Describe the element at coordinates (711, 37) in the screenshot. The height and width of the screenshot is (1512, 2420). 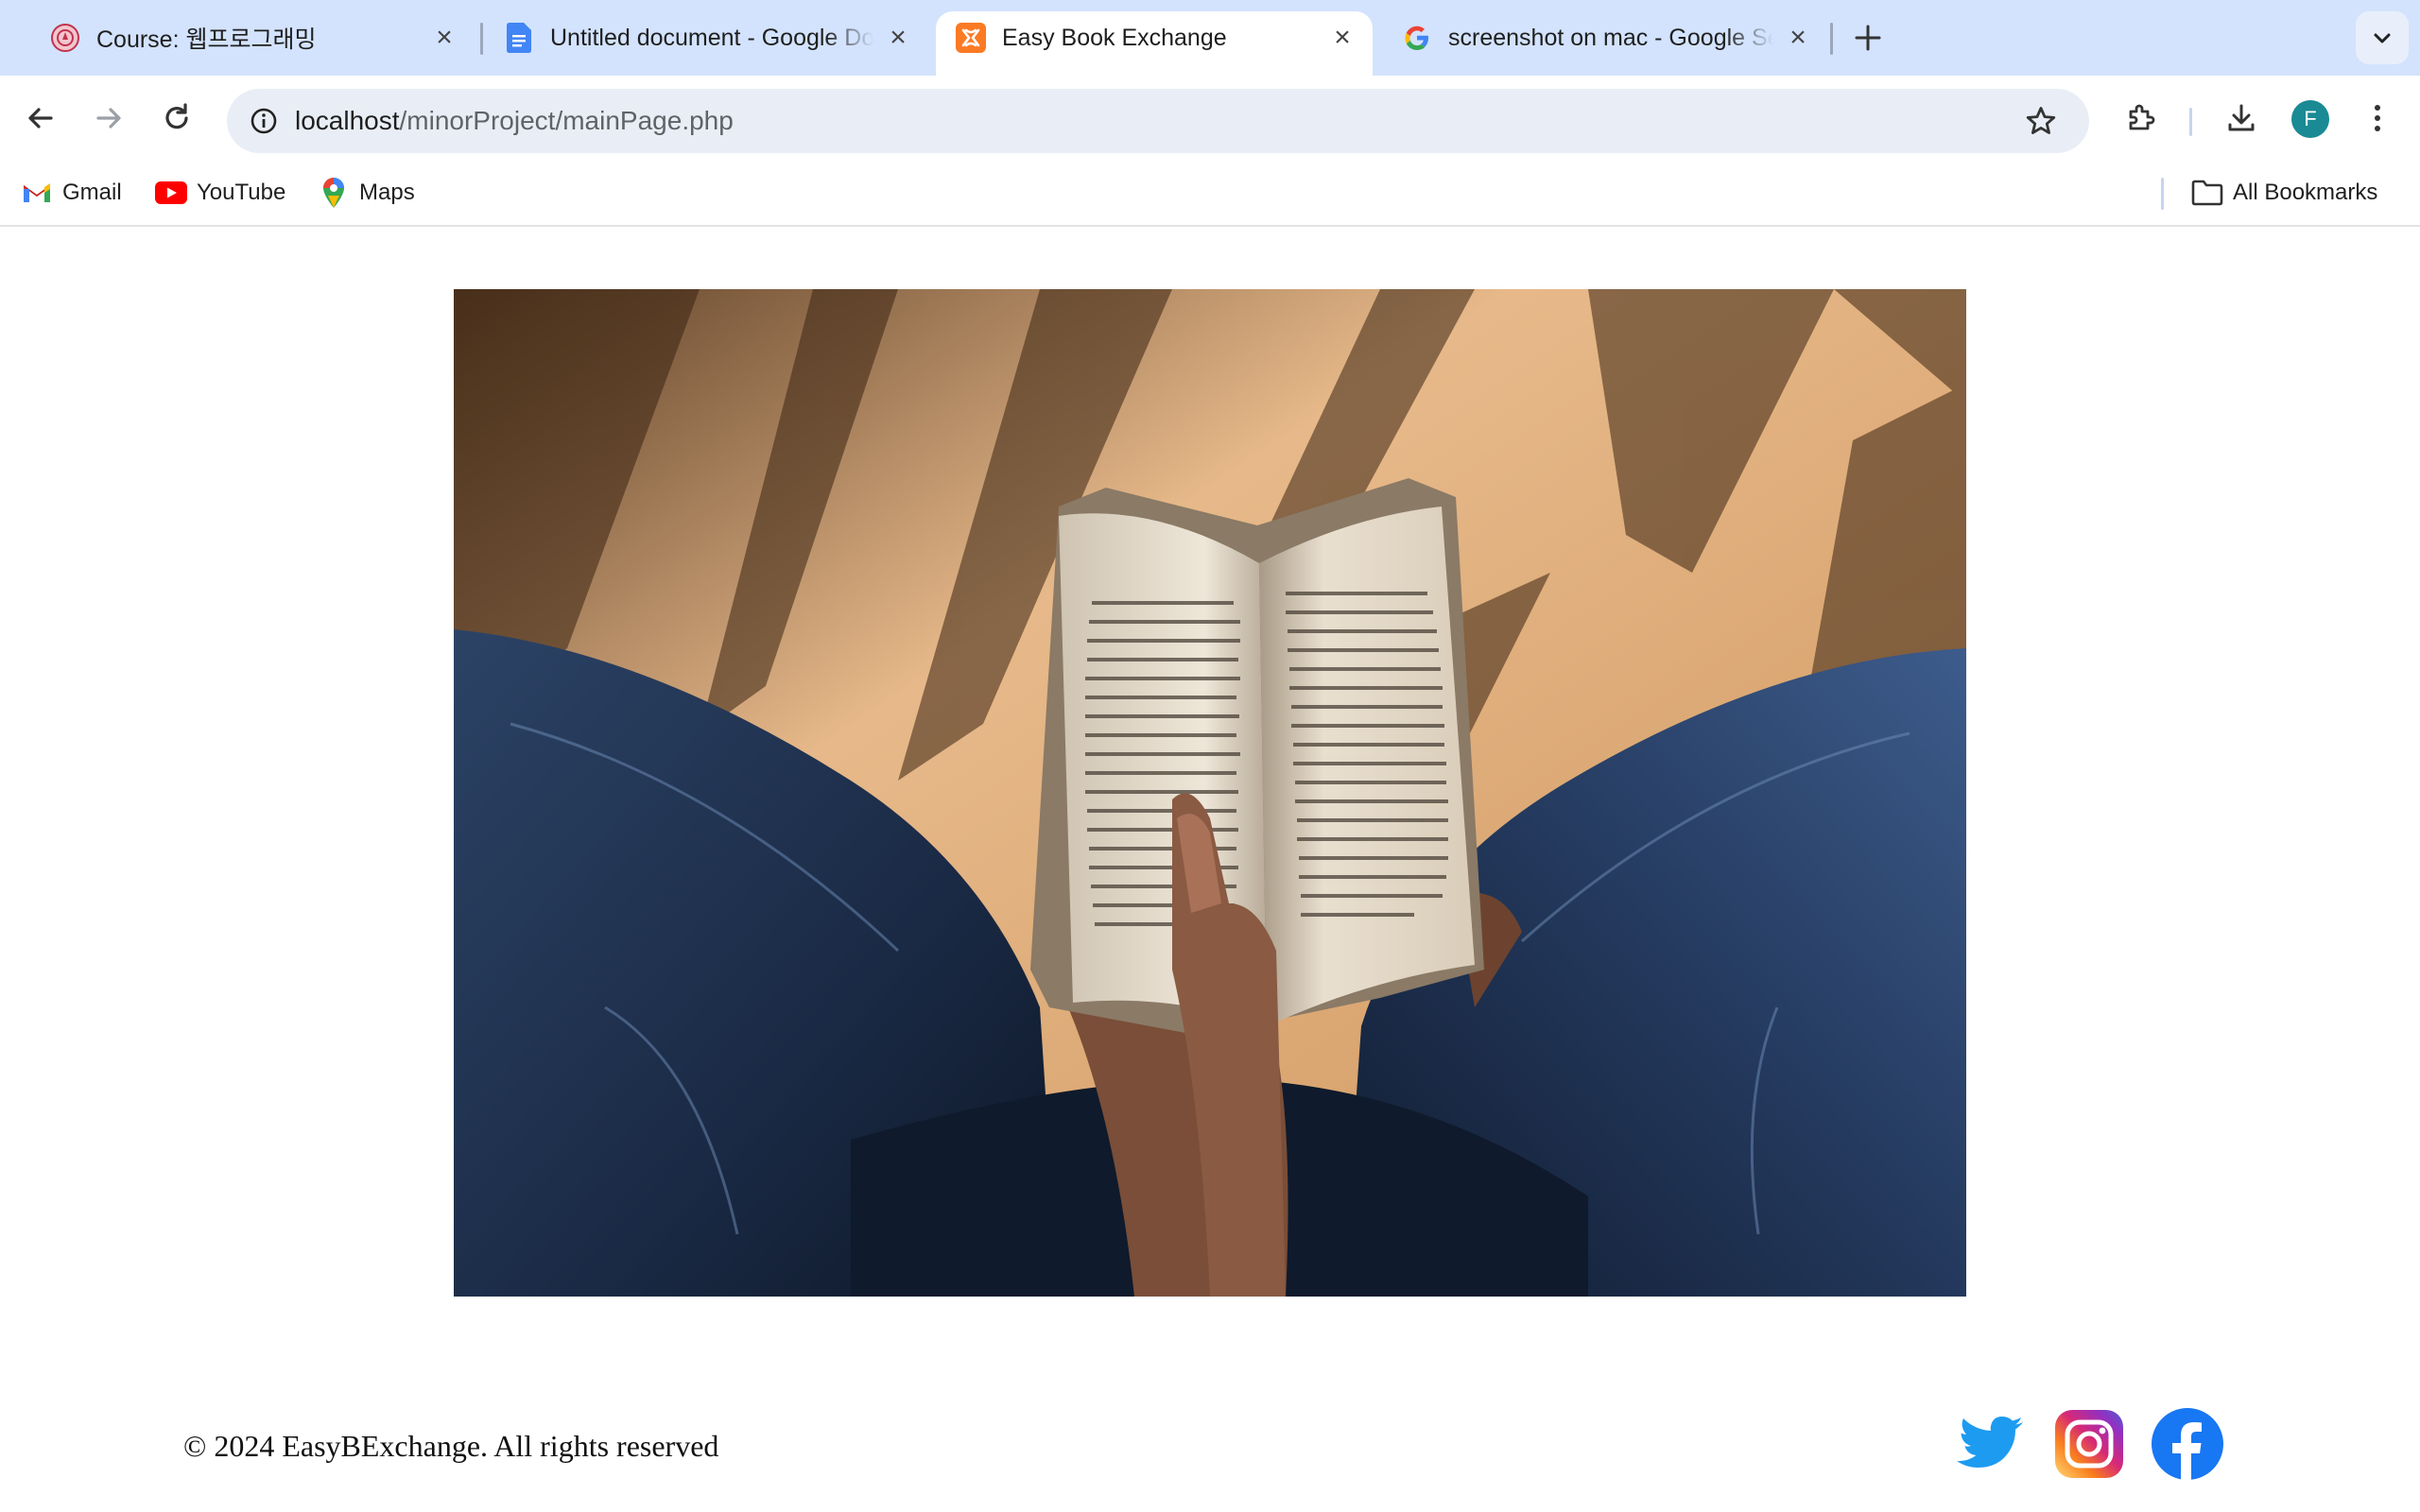
I see `tab-title: Untitled document - Google Docs` at that location.